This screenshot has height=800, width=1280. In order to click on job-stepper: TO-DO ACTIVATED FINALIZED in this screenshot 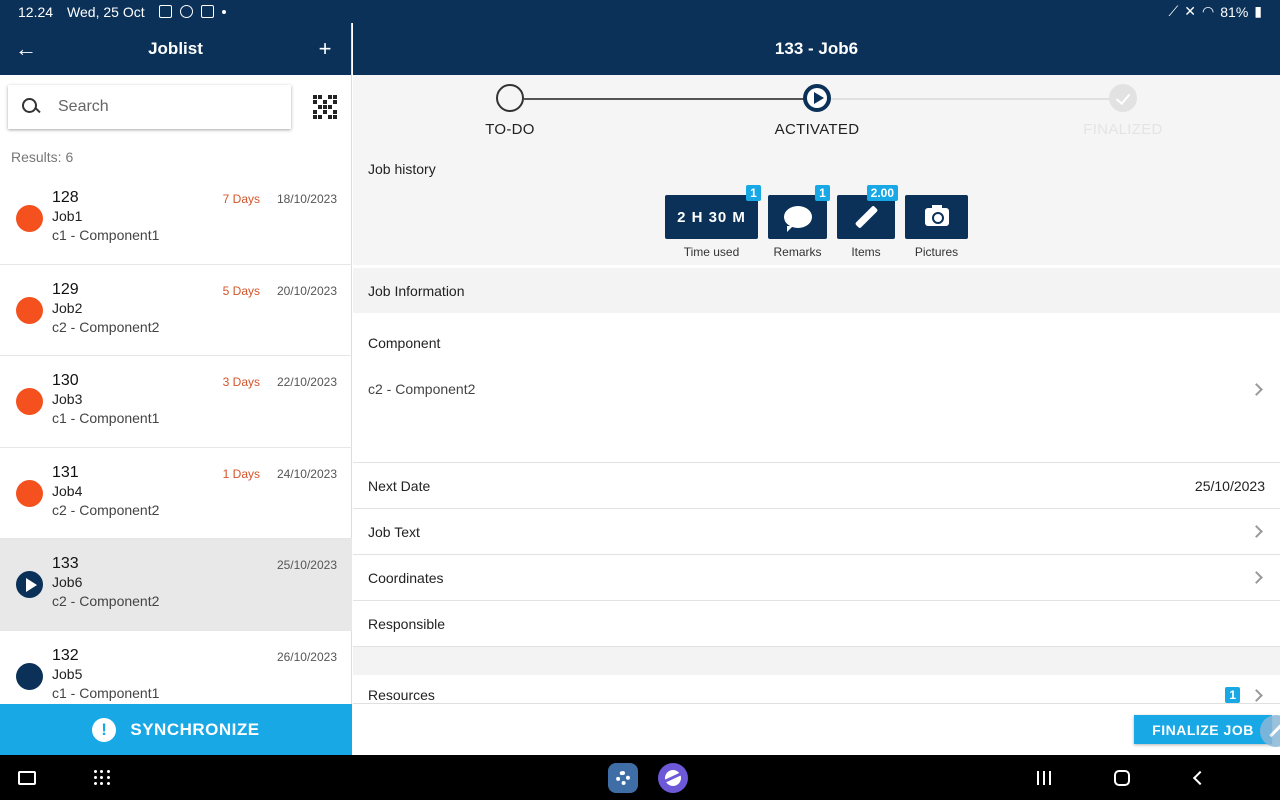, I will do `click(816, 114)`.